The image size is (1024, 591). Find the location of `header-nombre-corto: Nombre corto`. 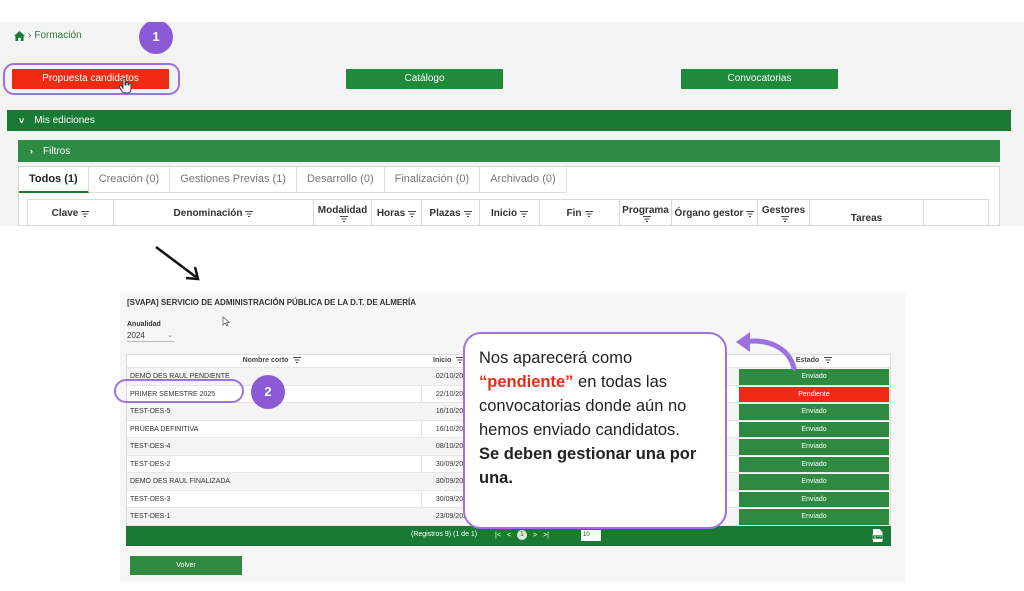

header-nombre-corto: Nombre corto is located at coordinates (272, 361).